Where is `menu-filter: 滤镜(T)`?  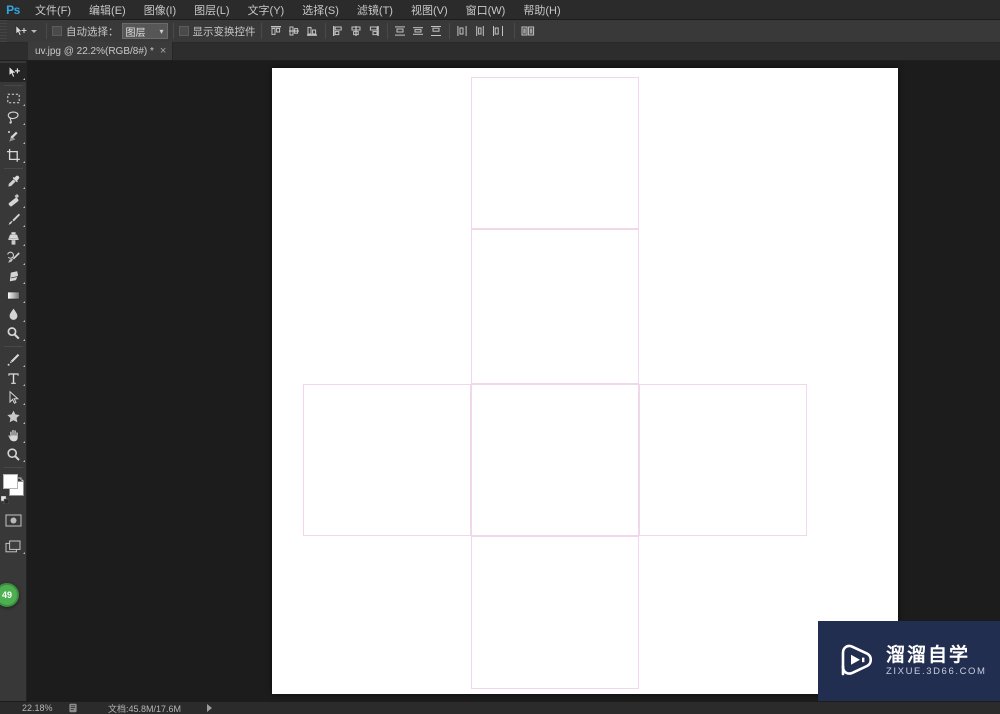 menu-filter: 滤镜(T) is located at coordinates (375, 10).